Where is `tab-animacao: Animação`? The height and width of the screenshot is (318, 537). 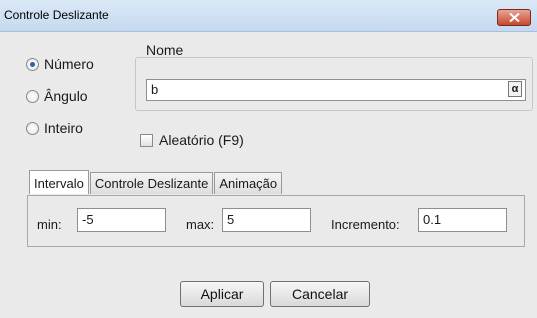 tab-animacao: Animação is located at coordinates (248, 183).